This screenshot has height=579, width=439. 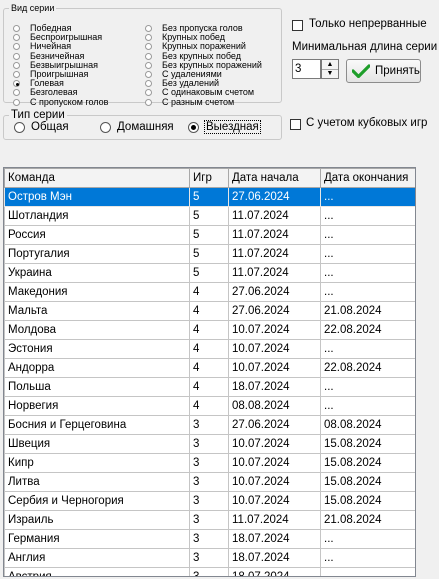 What do you see at coordinates (97, 425) in the screenshot?
I see `table-cell: Босния и Герцеговина` at bounding box center [97, 425].